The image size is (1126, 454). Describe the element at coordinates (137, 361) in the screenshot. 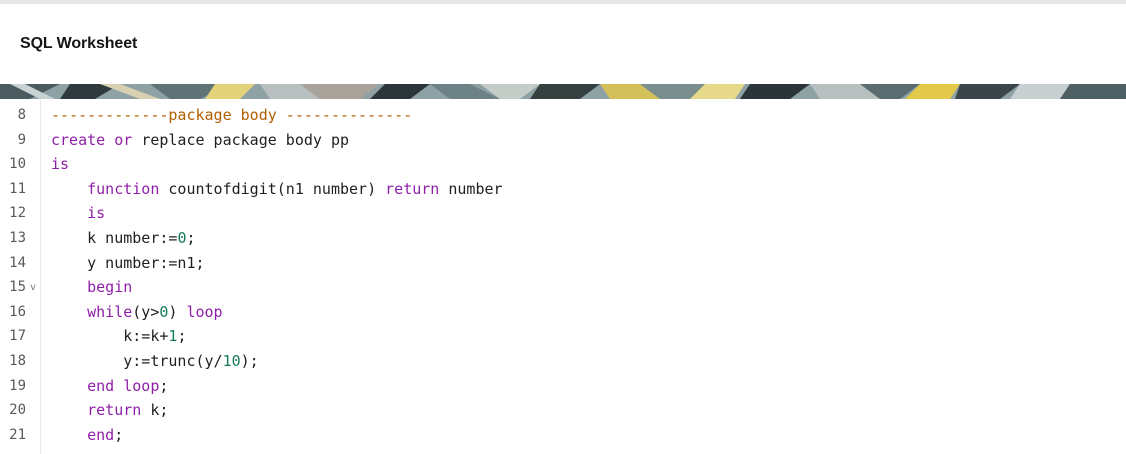

I see `code-token: y:=trunc(y/` at that location.